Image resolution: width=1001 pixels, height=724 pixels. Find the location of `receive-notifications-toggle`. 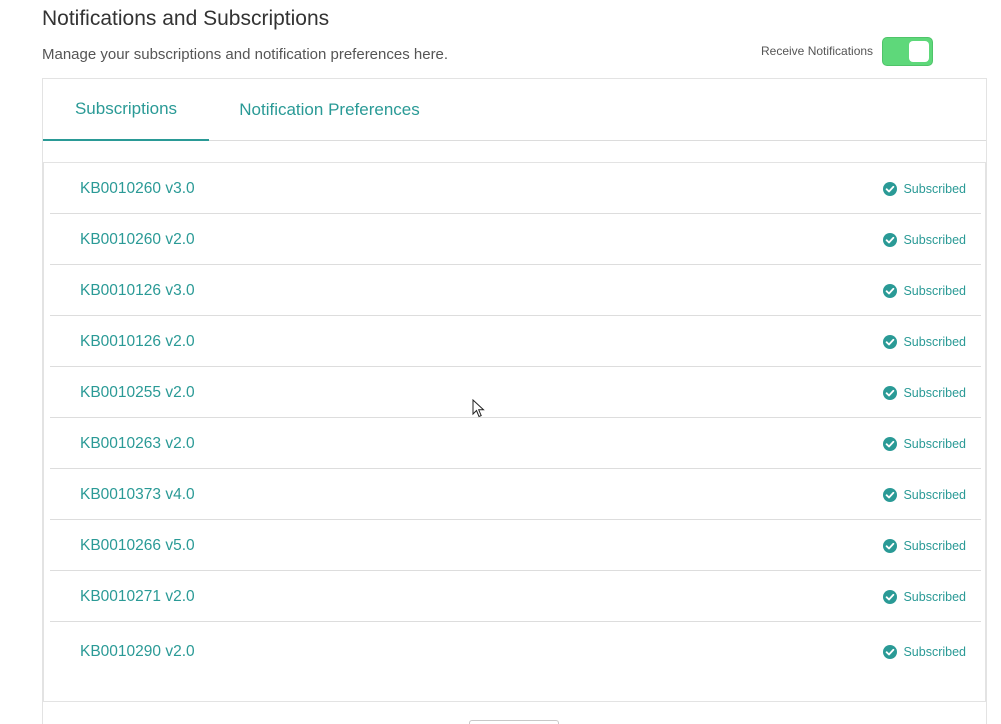

receive-notifications-toggle is located at coordinates (908, 51).